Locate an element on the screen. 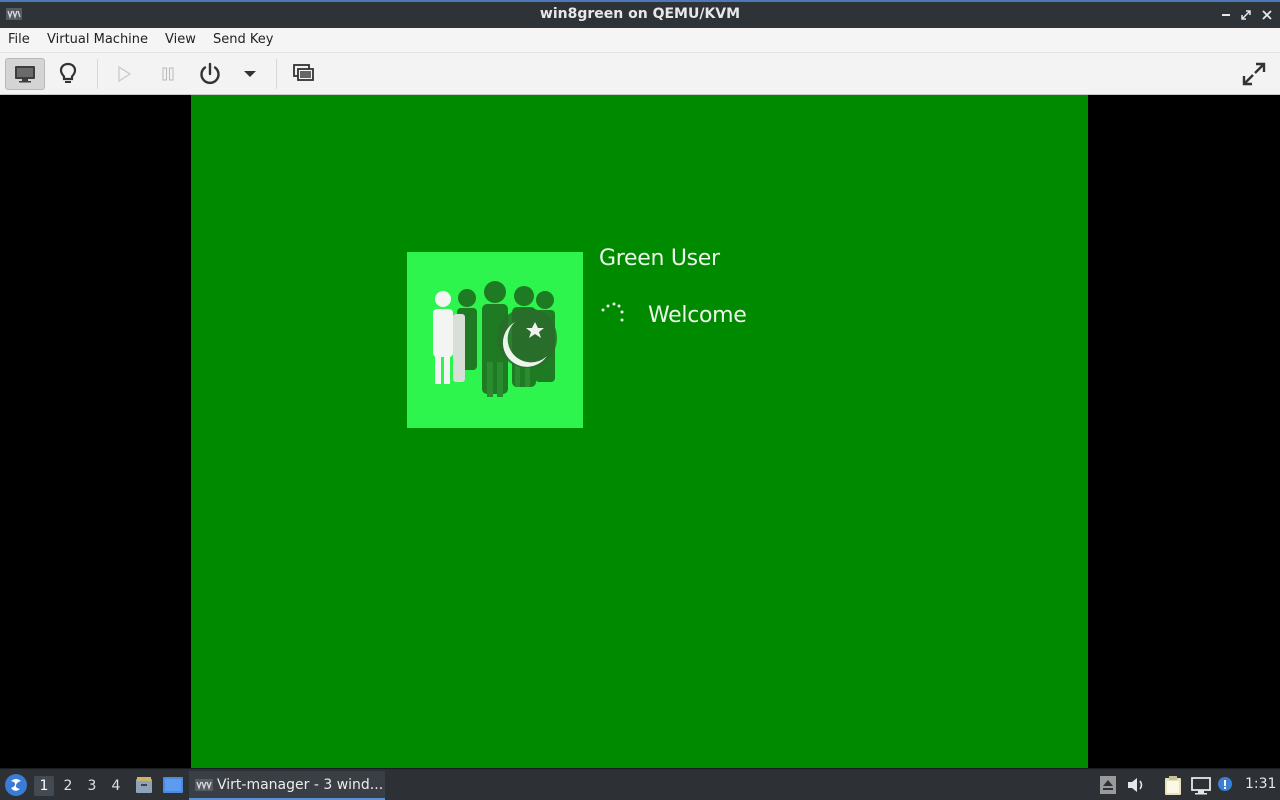  minimize-icon is located at coordinates (1226, 15).